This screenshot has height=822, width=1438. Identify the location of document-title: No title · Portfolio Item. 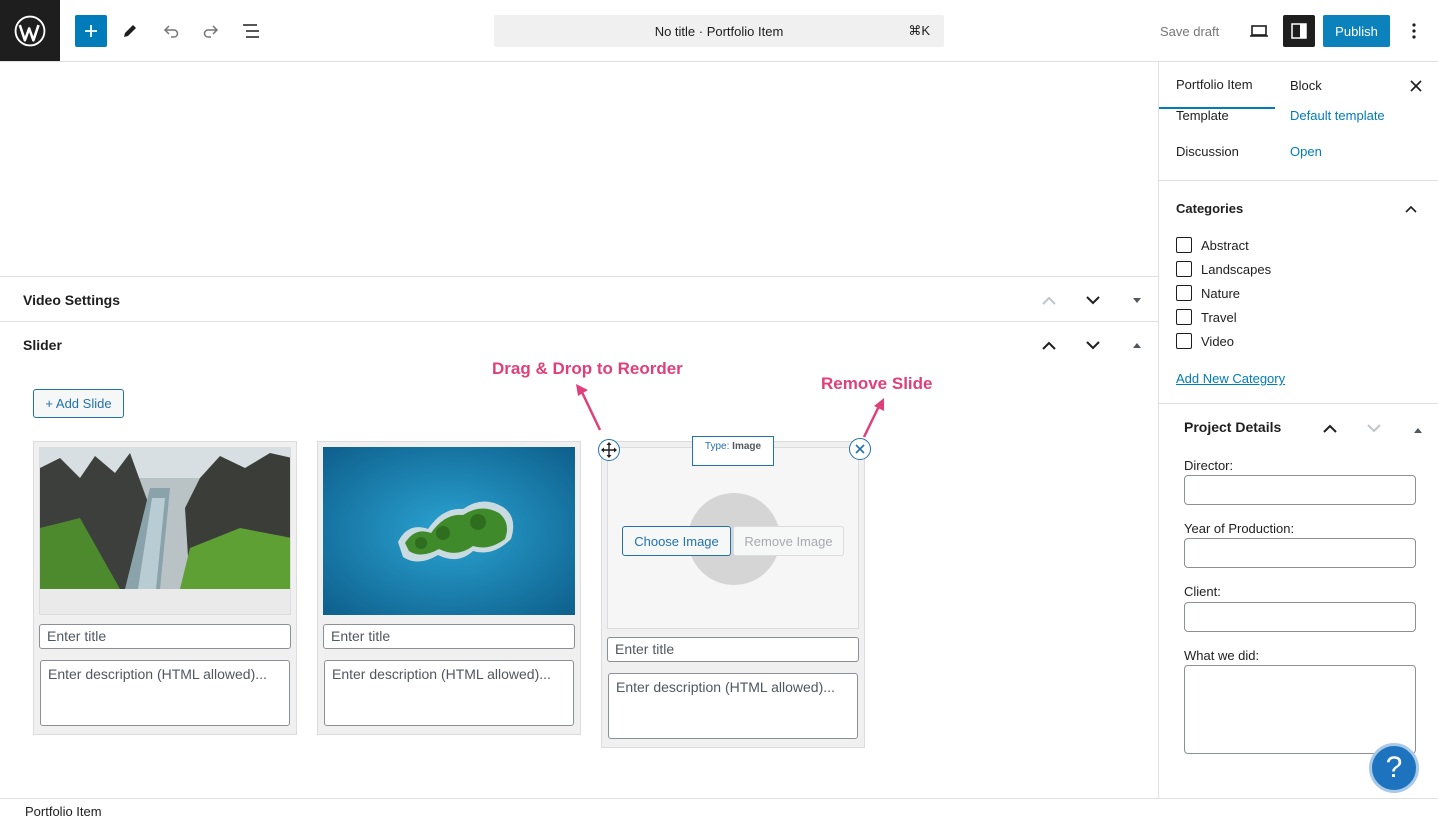
(719, 31).